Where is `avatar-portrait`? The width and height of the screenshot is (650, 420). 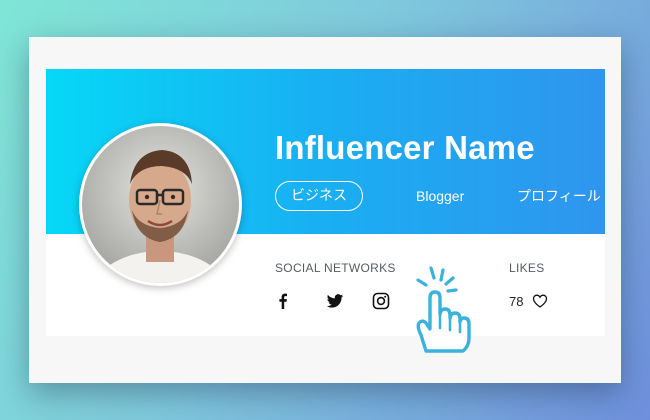
avatar-portrait is located at coordinates (160, 204).